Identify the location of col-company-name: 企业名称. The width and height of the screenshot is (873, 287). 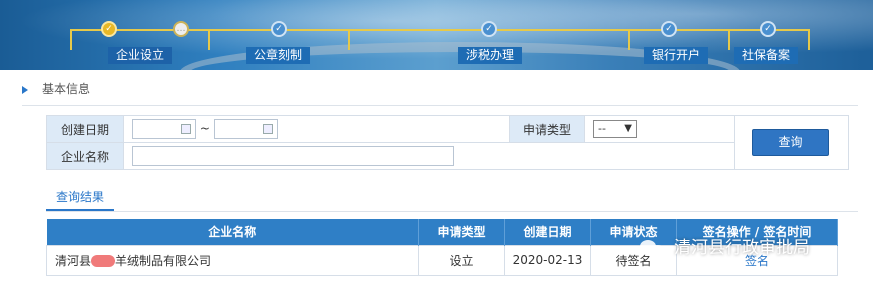
(232, 232).